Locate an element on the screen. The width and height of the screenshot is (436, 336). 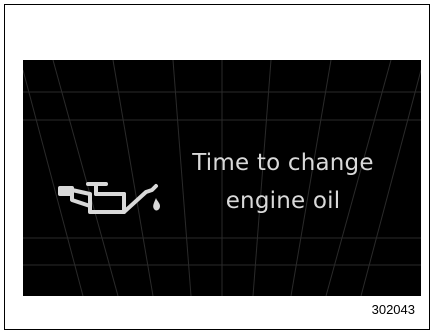
warning-message: Time to change engine oil is located at coordinates (283, 182).